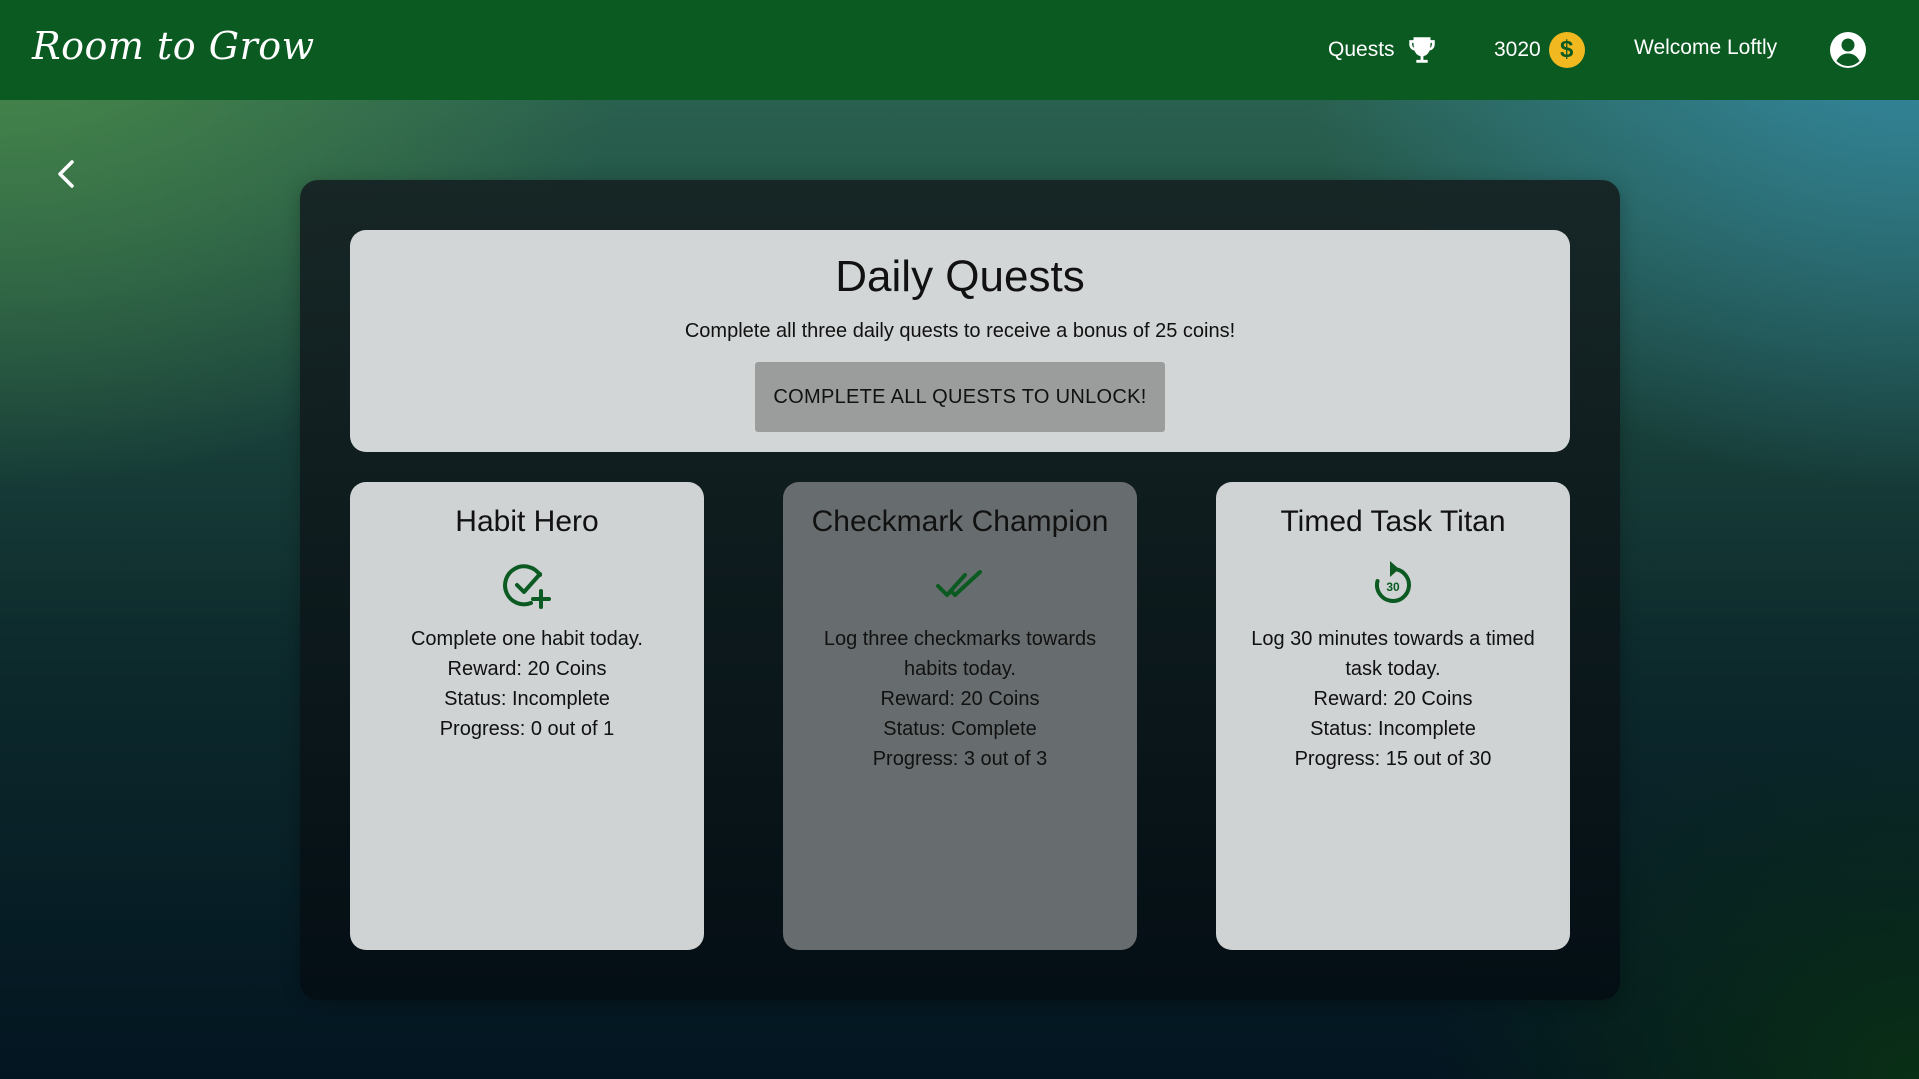  I want to click on quest-progress: Progress: 0 out of 1, so click(527, 729).